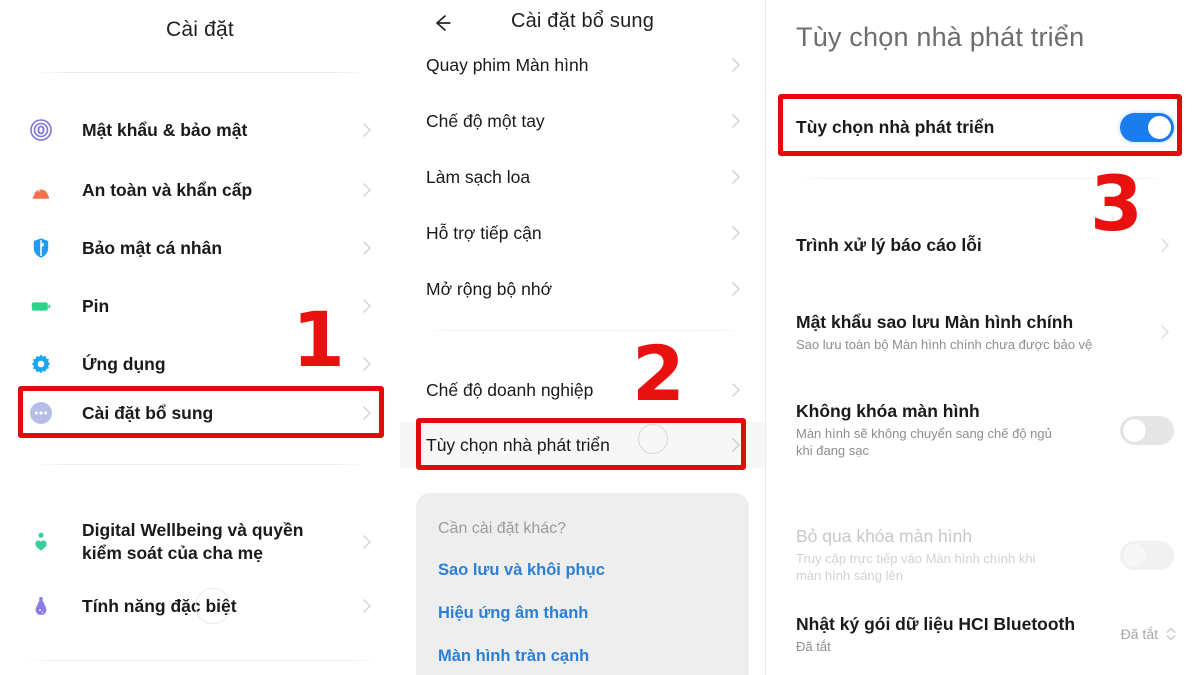 This screenshot has width=1200, height=675. I want to click on additional-row-screen-recorder: Quay phim Màn hình, so click(582, 65).